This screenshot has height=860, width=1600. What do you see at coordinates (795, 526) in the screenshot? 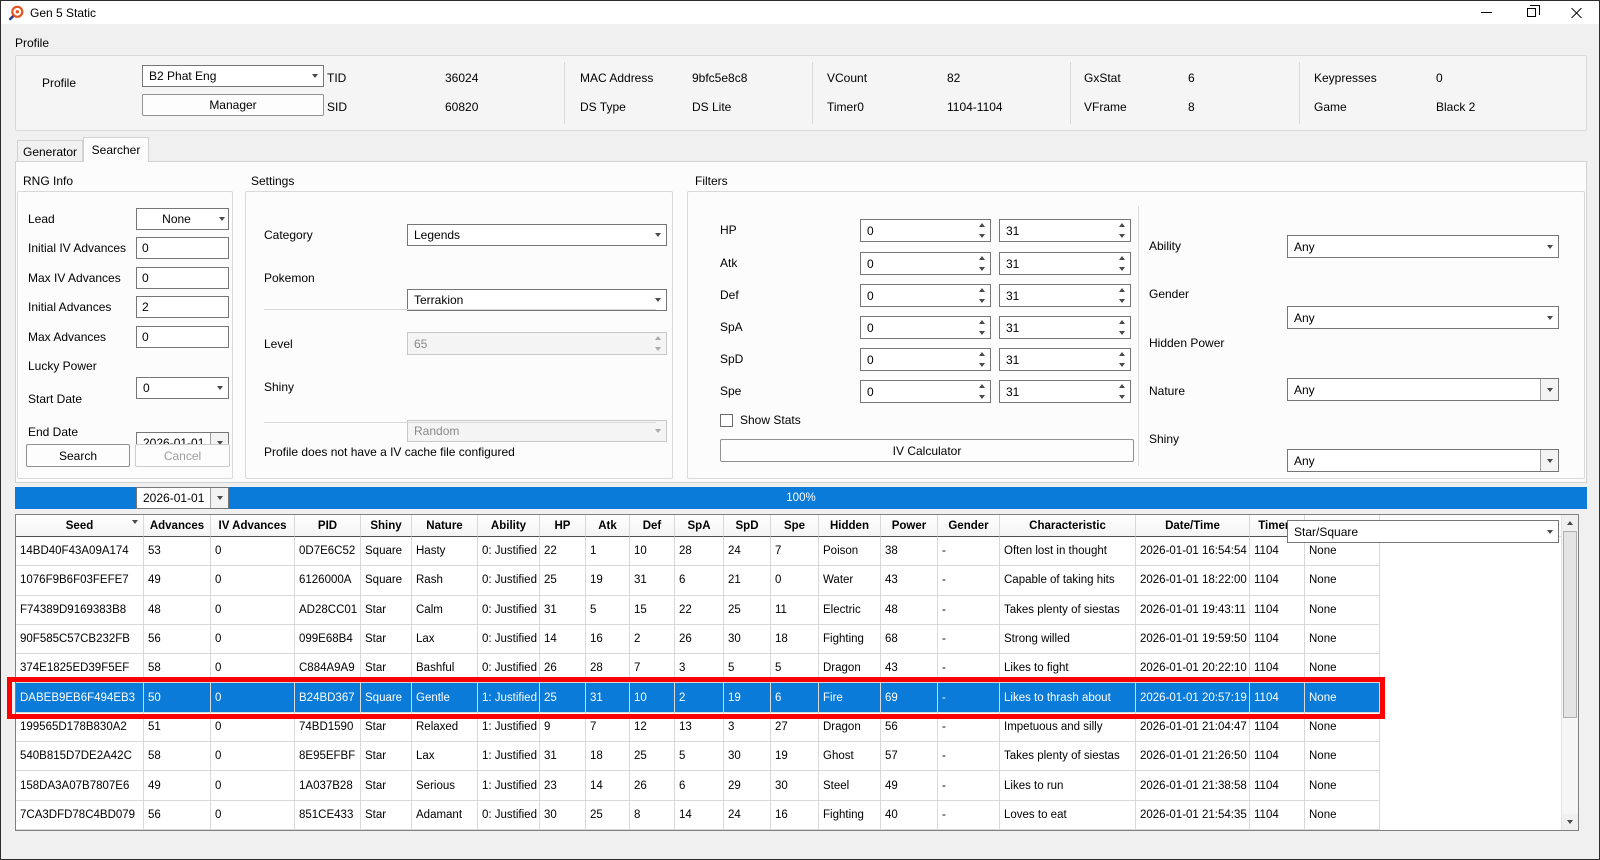
I see `column-header-spe: Spe` at bounding box center [795, 526].